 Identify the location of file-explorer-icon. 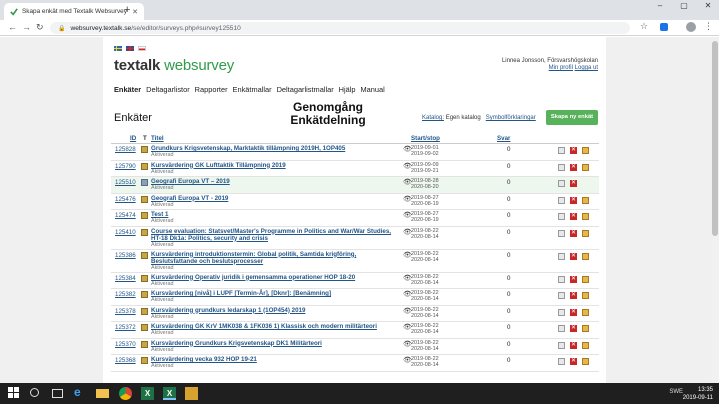
(102, 393).